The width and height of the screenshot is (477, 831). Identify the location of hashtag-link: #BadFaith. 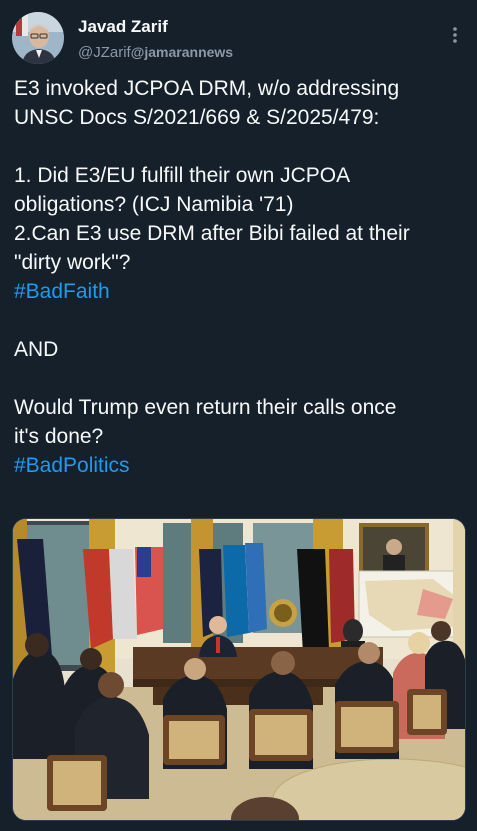
(240, 291).